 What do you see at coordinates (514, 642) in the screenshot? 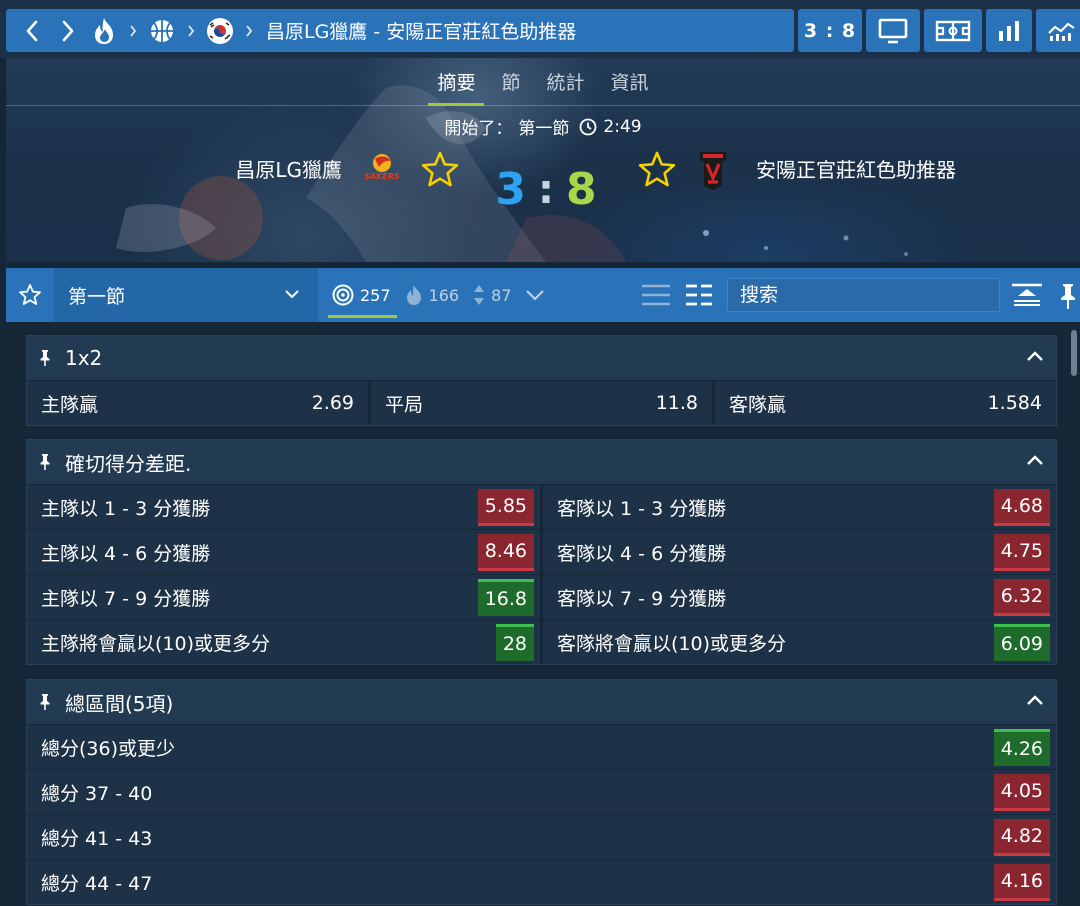
I see `odd-button: 28` at bounding box center [514, 642].